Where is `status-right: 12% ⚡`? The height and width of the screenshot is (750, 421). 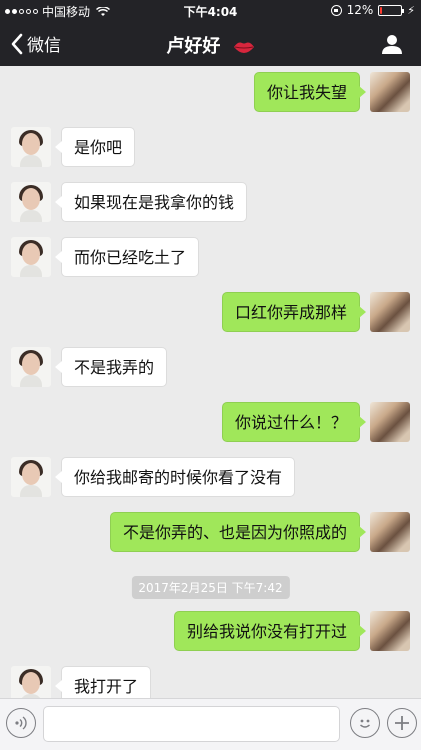
status-right: 12% ⚡ is located at coordinates (372, 10).